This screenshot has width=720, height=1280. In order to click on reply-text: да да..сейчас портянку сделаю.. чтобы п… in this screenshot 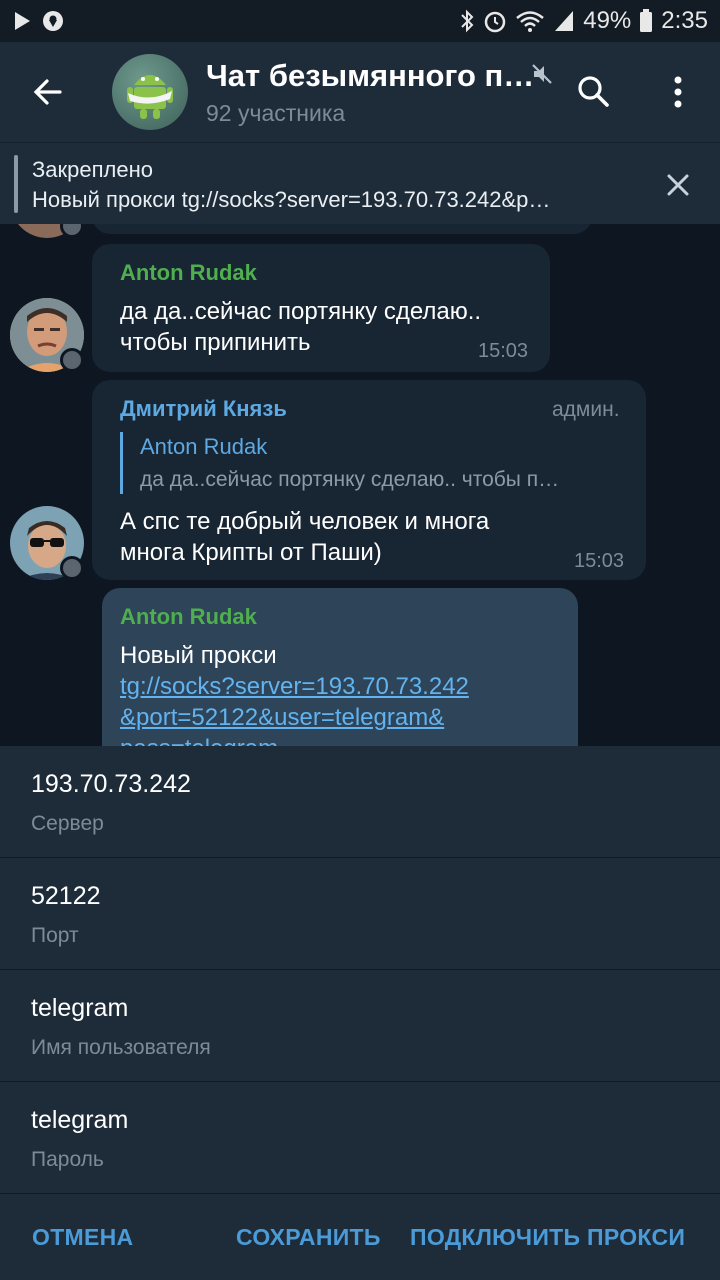, I will do `click(349, 480)`.